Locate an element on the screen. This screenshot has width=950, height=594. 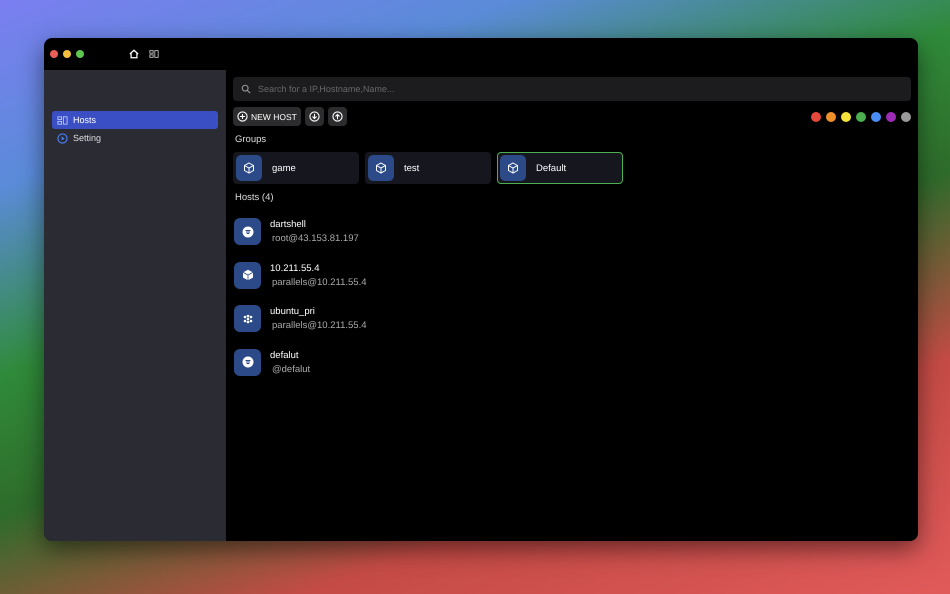
dots-icon is located at coordinates (248, 318).